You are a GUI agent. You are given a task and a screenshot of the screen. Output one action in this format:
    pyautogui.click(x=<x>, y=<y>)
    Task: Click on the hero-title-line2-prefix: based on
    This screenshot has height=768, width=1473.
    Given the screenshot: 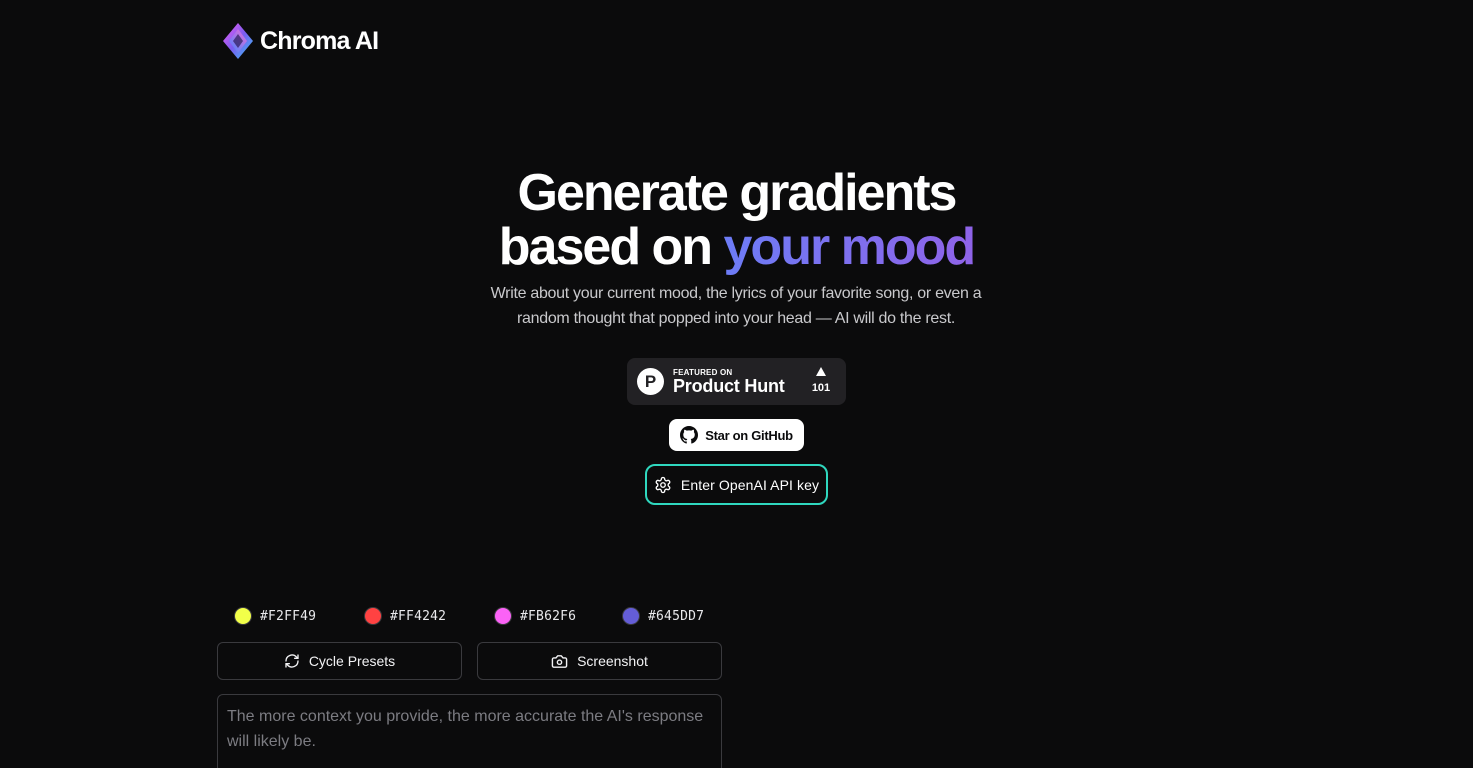 What is the action you would take?
    pyautogui.click(x=611, y=247)
    